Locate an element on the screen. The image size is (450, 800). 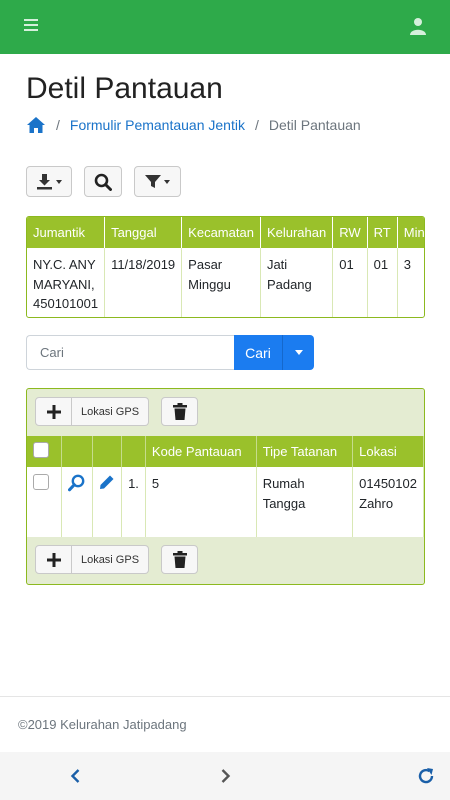
refresh-icon is located at coordinates (426, 776).